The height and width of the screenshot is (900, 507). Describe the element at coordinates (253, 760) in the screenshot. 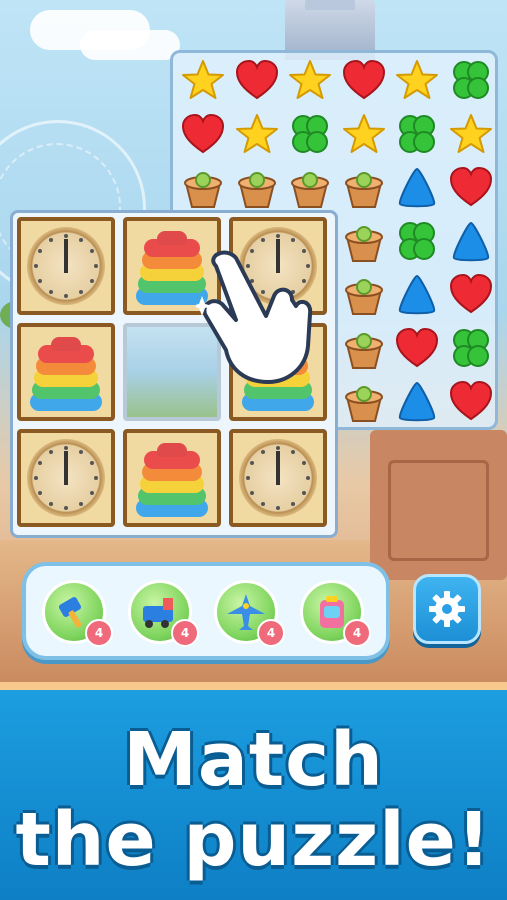

I see `headline-line-1: Match` at that location.